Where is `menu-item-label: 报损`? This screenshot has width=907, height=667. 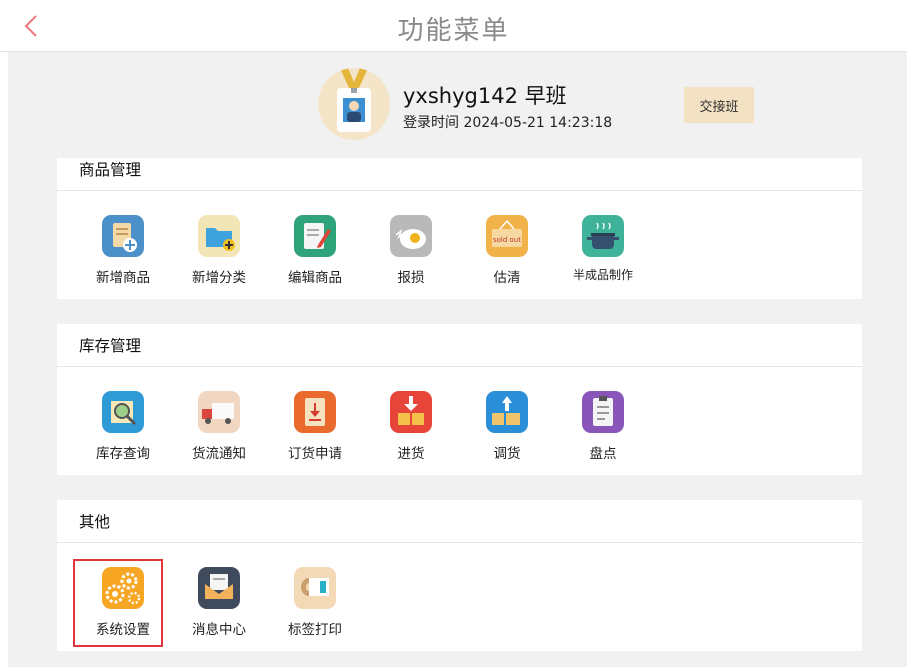 menu-item-label: 报损 is located at coordinates (411, 278).